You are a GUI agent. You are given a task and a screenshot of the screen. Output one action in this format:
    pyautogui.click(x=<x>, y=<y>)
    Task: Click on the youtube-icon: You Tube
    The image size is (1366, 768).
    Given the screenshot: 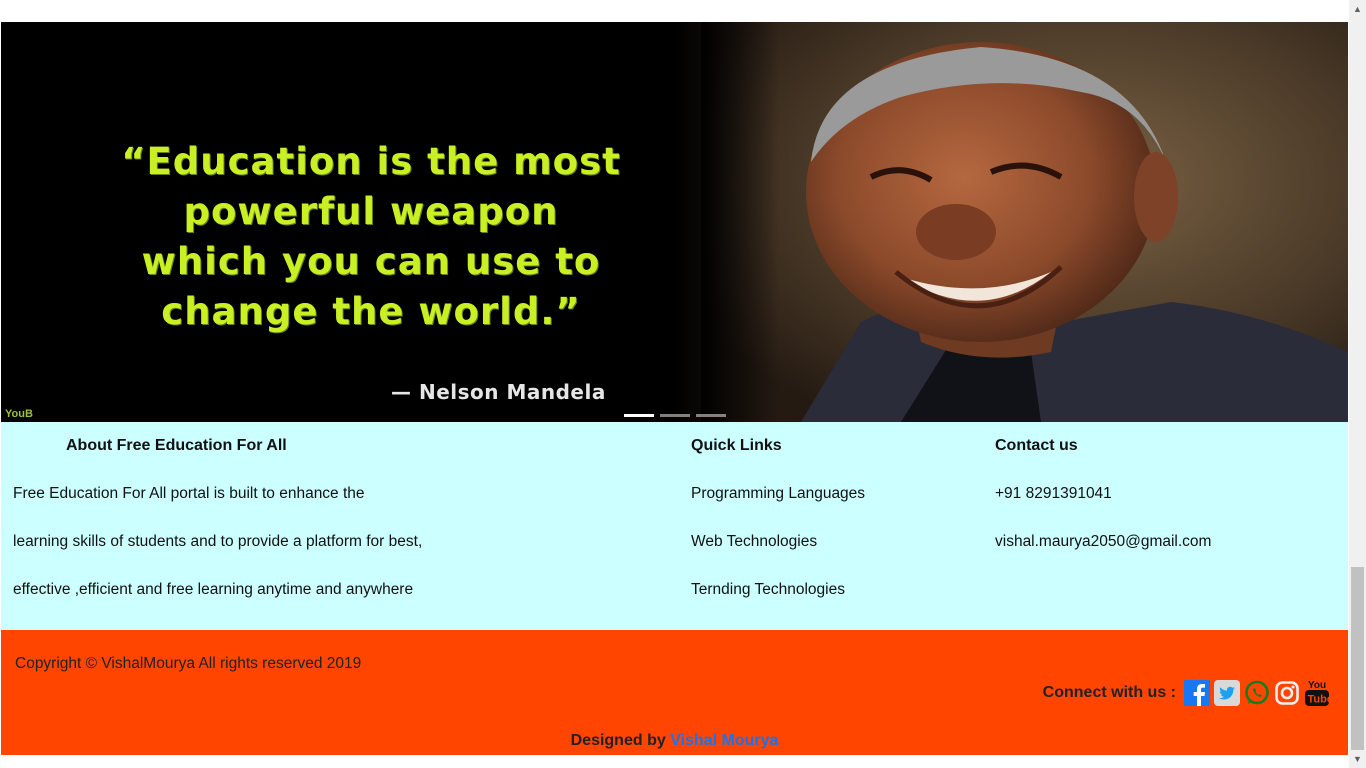 What is the action you would take?
    pyautogui.click(x=1317, y=693)
    